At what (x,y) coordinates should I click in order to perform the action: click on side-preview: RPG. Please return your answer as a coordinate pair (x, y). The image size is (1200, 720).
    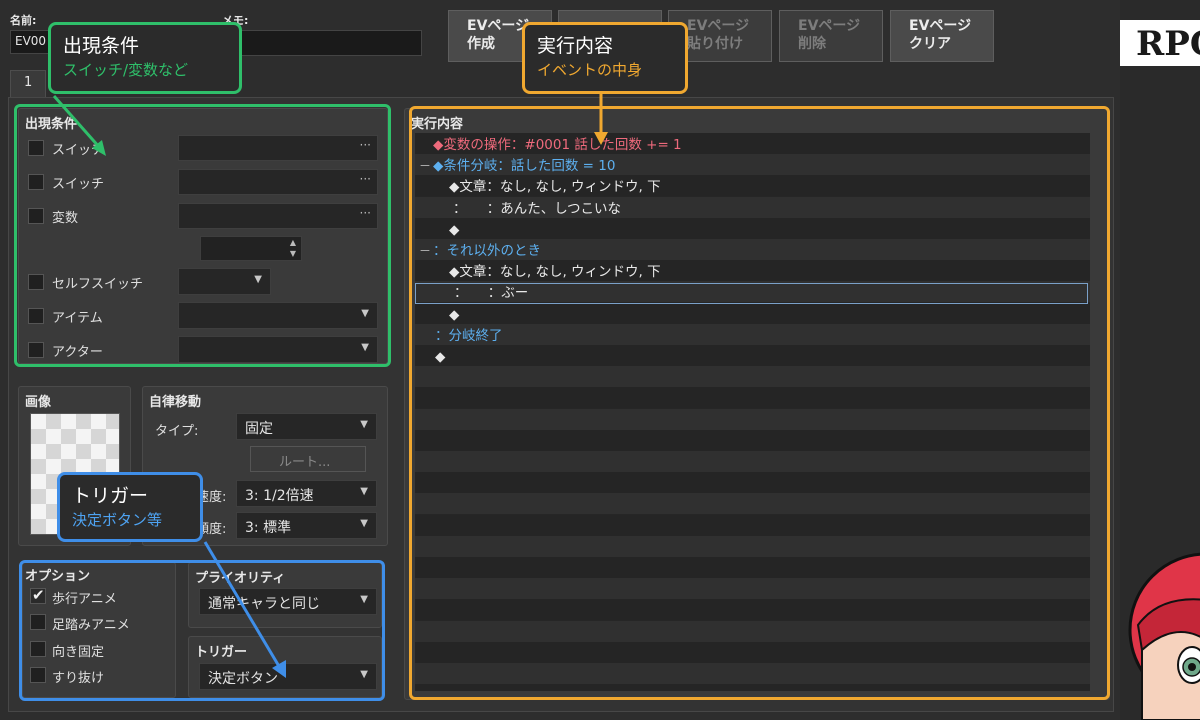
    Looking at the image, I should click on (1160, 360).